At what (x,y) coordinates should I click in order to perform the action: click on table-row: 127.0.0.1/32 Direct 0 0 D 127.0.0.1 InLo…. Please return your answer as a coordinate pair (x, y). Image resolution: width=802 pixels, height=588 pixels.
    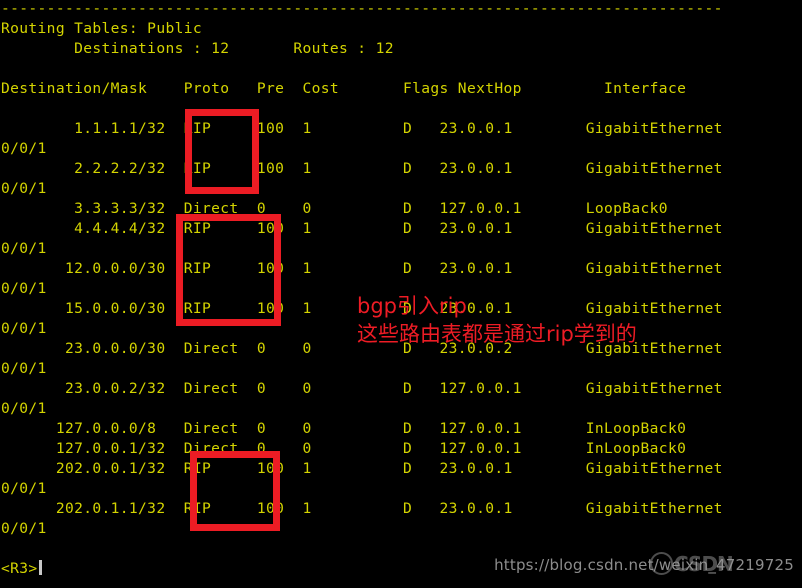
    Looking at the image, I should click on (344, 448).